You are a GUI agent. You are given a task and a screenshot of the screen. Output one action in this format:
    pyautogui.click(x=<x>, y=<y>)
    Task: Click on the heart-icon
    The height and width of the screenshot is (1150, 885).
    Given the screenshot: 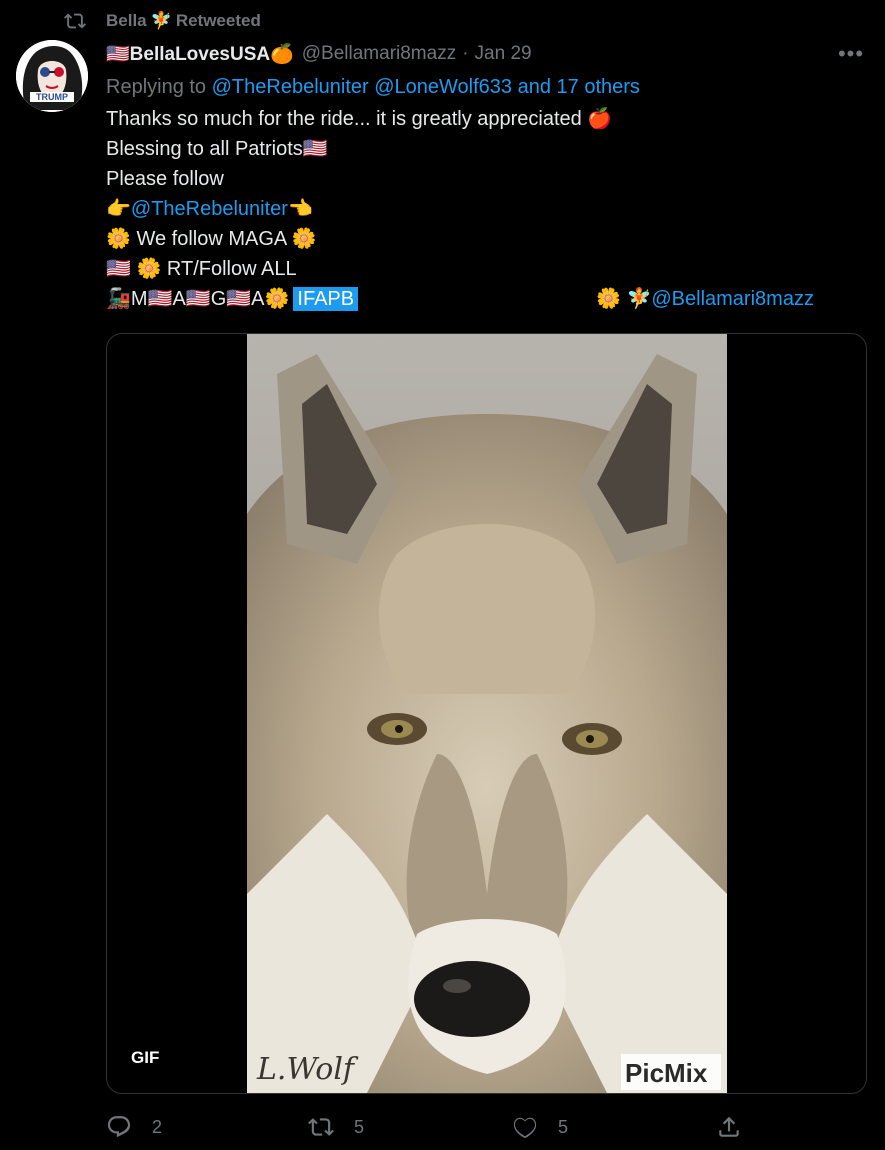 What is the action you would take?
    pyautogui.click(x=525, y=1128)
    